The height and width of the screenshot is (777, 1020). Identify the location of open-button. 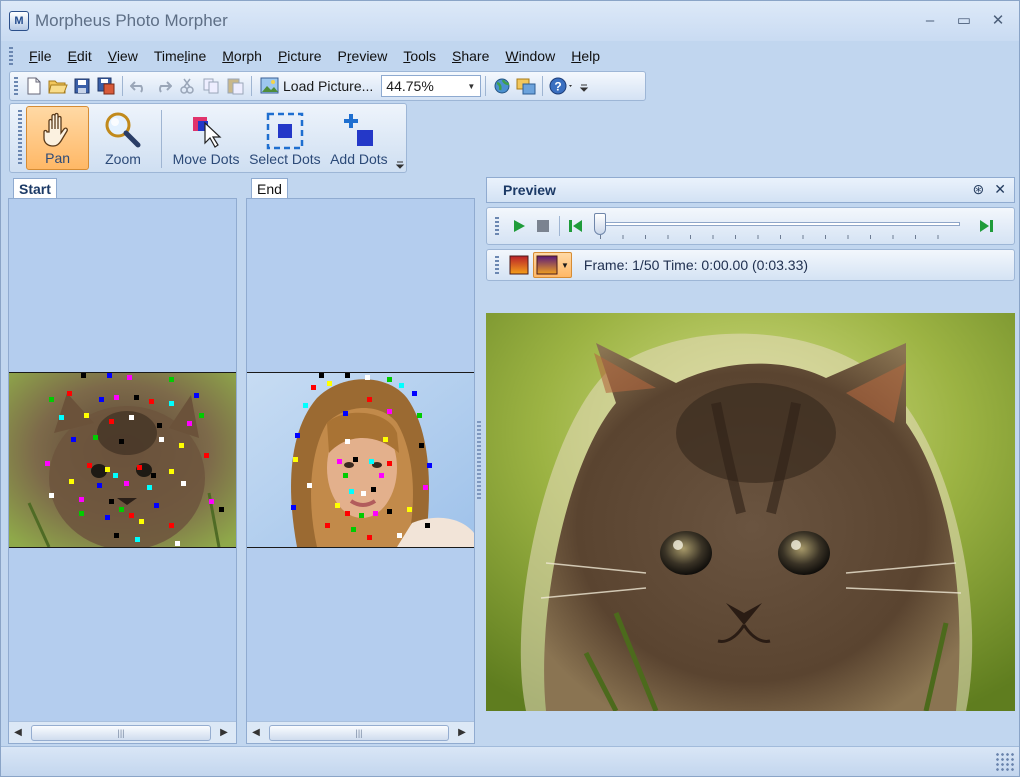
(58, 86).